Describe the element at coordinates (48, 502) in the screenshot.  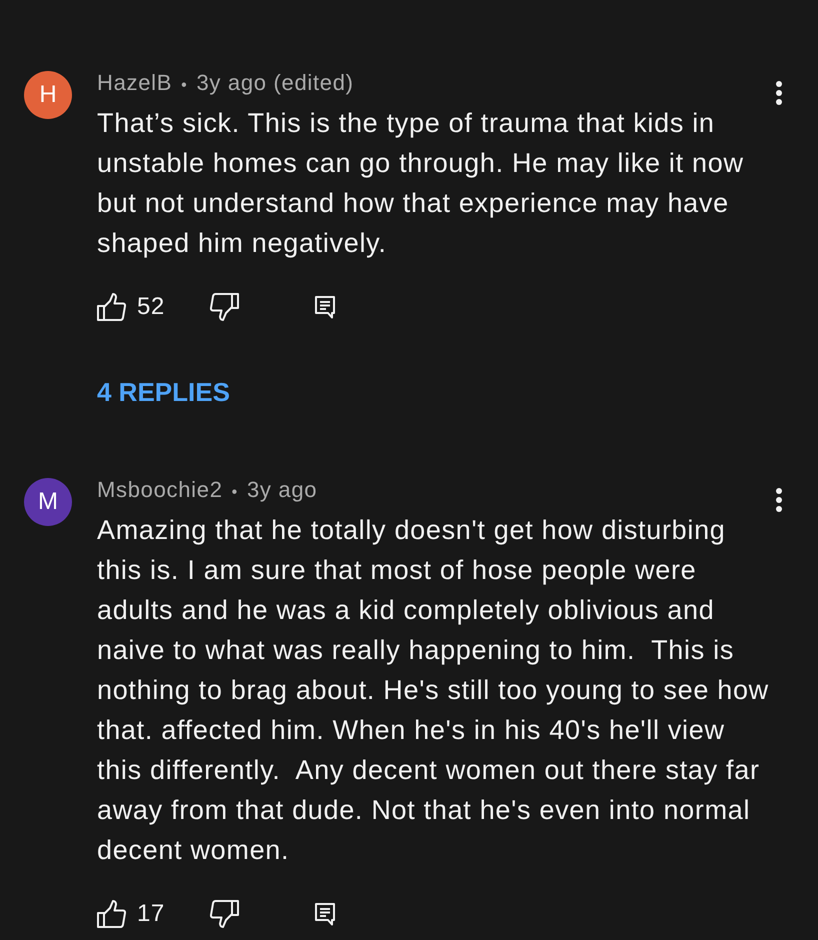
I see `avatar: M` at that location.